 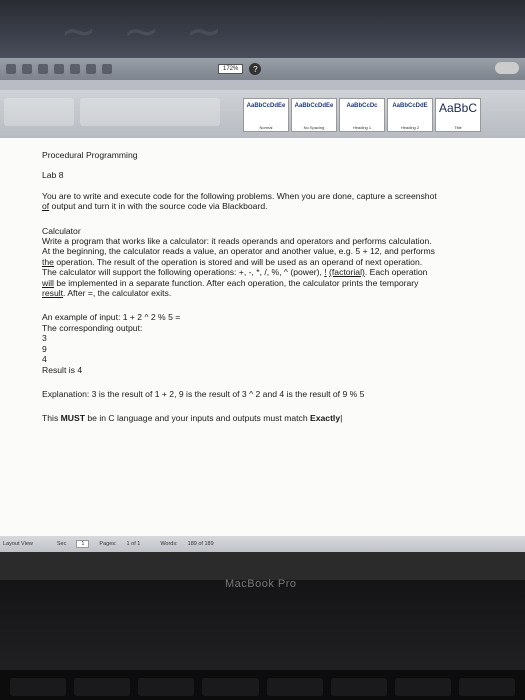 What do you see at coordinates (83, 544) in the screenshot?
I see `section-value: 1` at bounding box center [83, 544].